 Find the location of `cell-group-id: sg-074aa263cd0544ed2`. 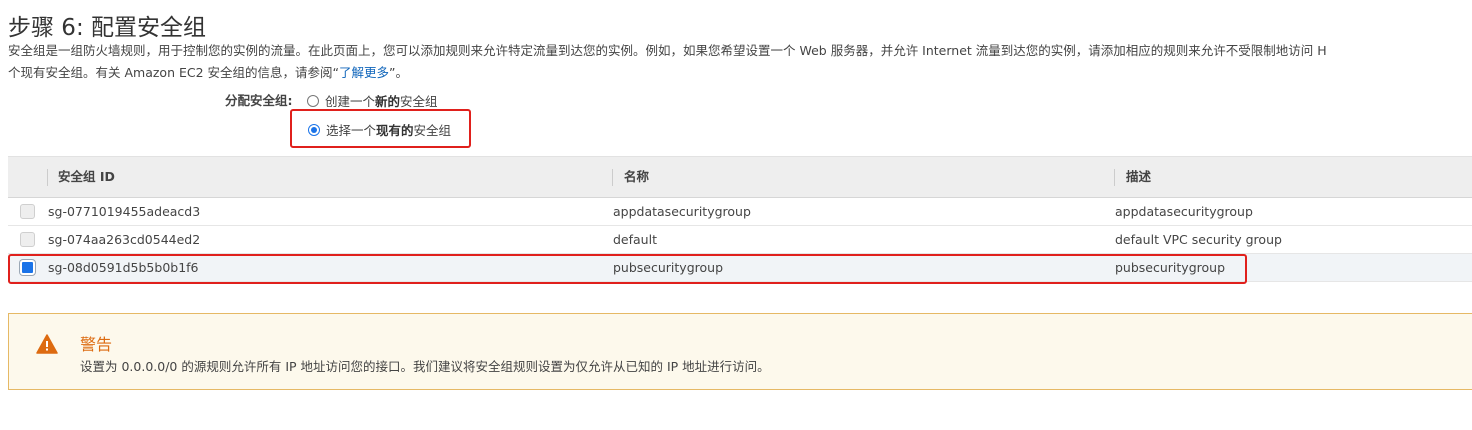

cell-group-id: sg-074aa263cd0544ed2 is located at coordinates (124, 239).